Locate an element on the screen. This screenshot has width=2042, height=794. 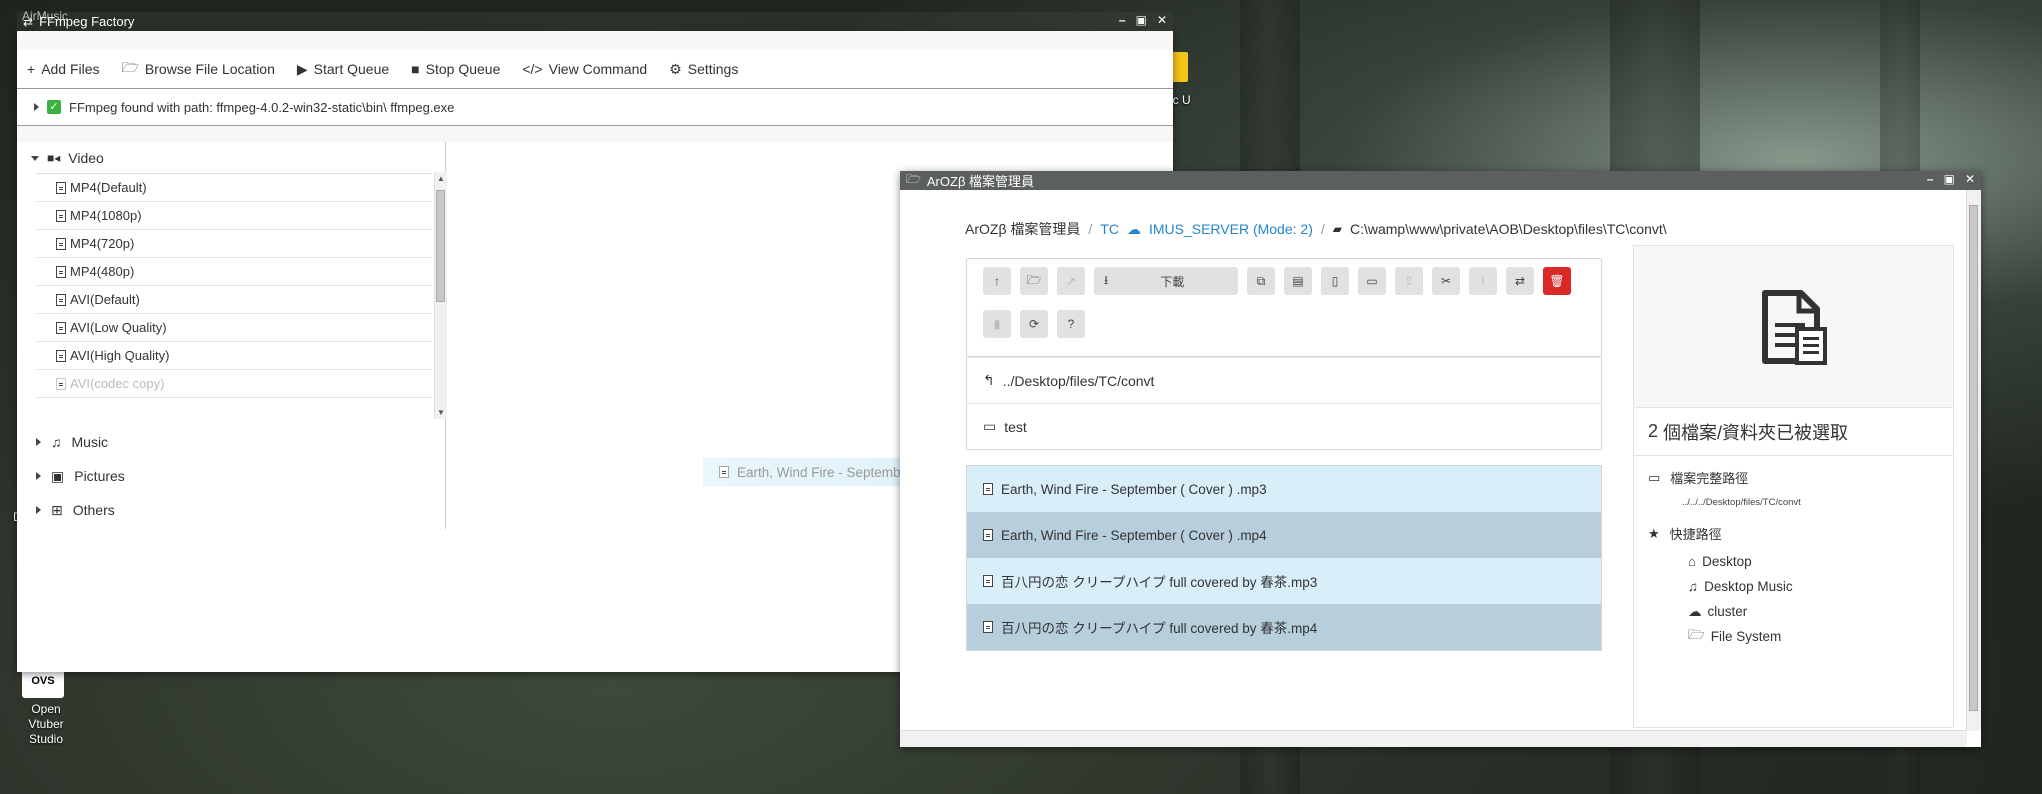
breadcrumb-app: ArOZβ 檔案管理員 is located at coordinates (1022, 229).